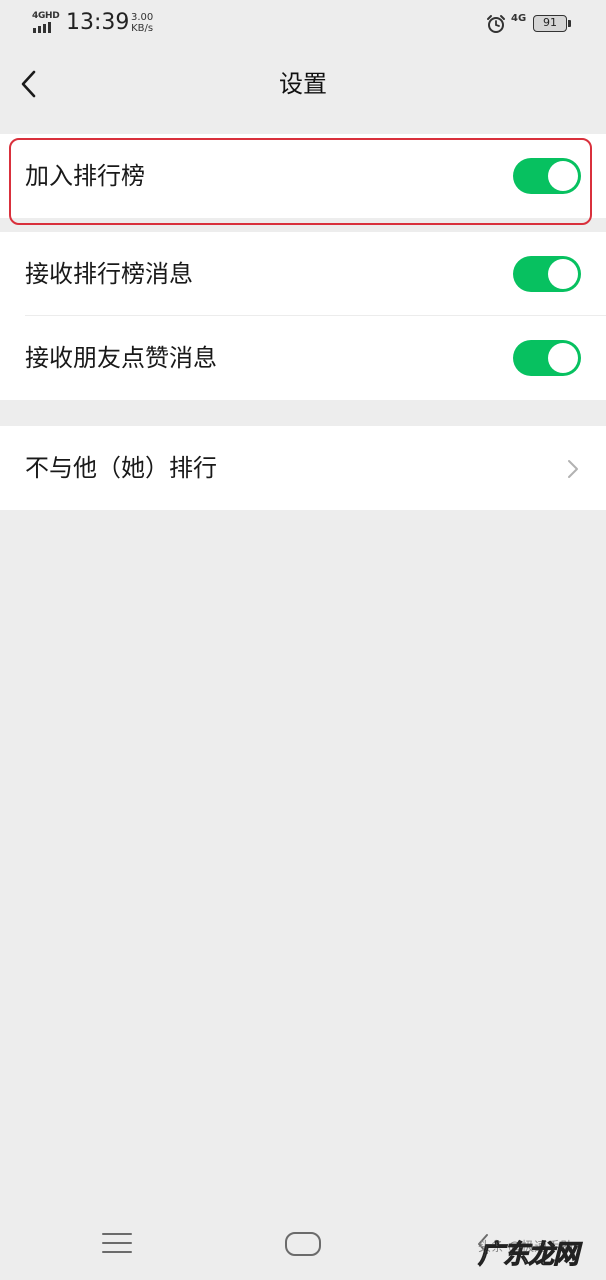  What do you see at coordinates (46, 22) in the screenshot?
I see `signal-icon: 4GHD` at bounding box center [46, 22].